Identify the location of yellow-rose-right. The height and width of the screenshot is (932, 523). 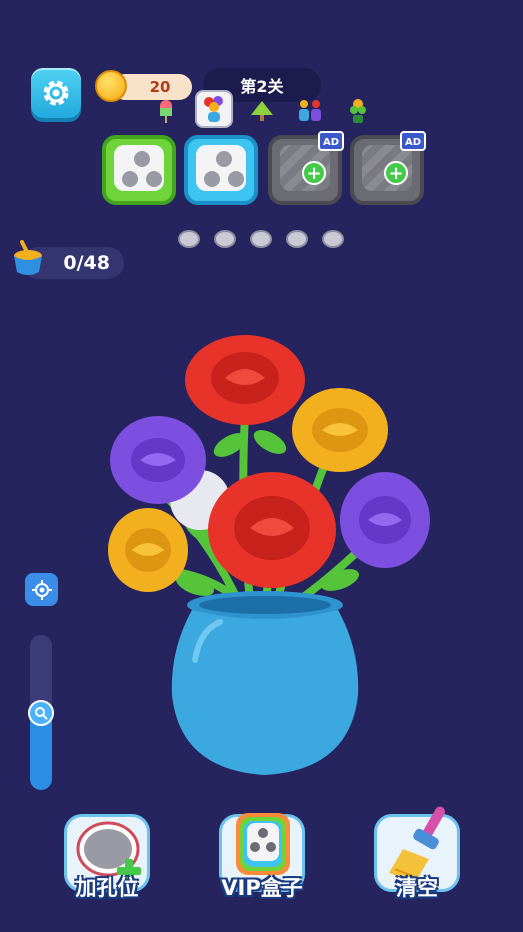
(340, 430).